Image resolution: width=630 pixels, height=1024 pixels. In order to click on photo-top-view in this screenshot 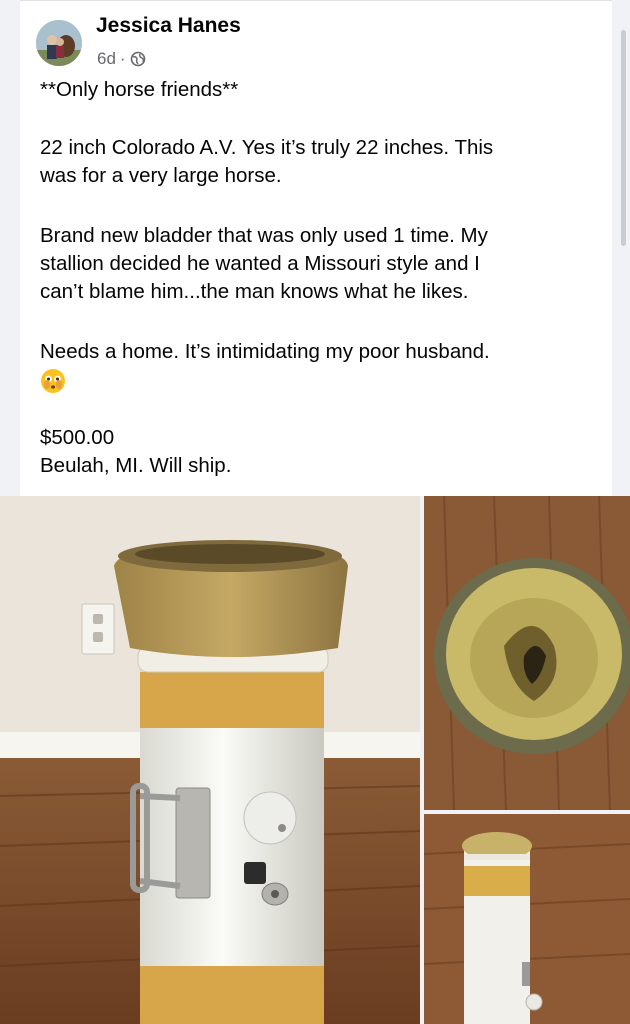, I will do `click(527, 653)`.